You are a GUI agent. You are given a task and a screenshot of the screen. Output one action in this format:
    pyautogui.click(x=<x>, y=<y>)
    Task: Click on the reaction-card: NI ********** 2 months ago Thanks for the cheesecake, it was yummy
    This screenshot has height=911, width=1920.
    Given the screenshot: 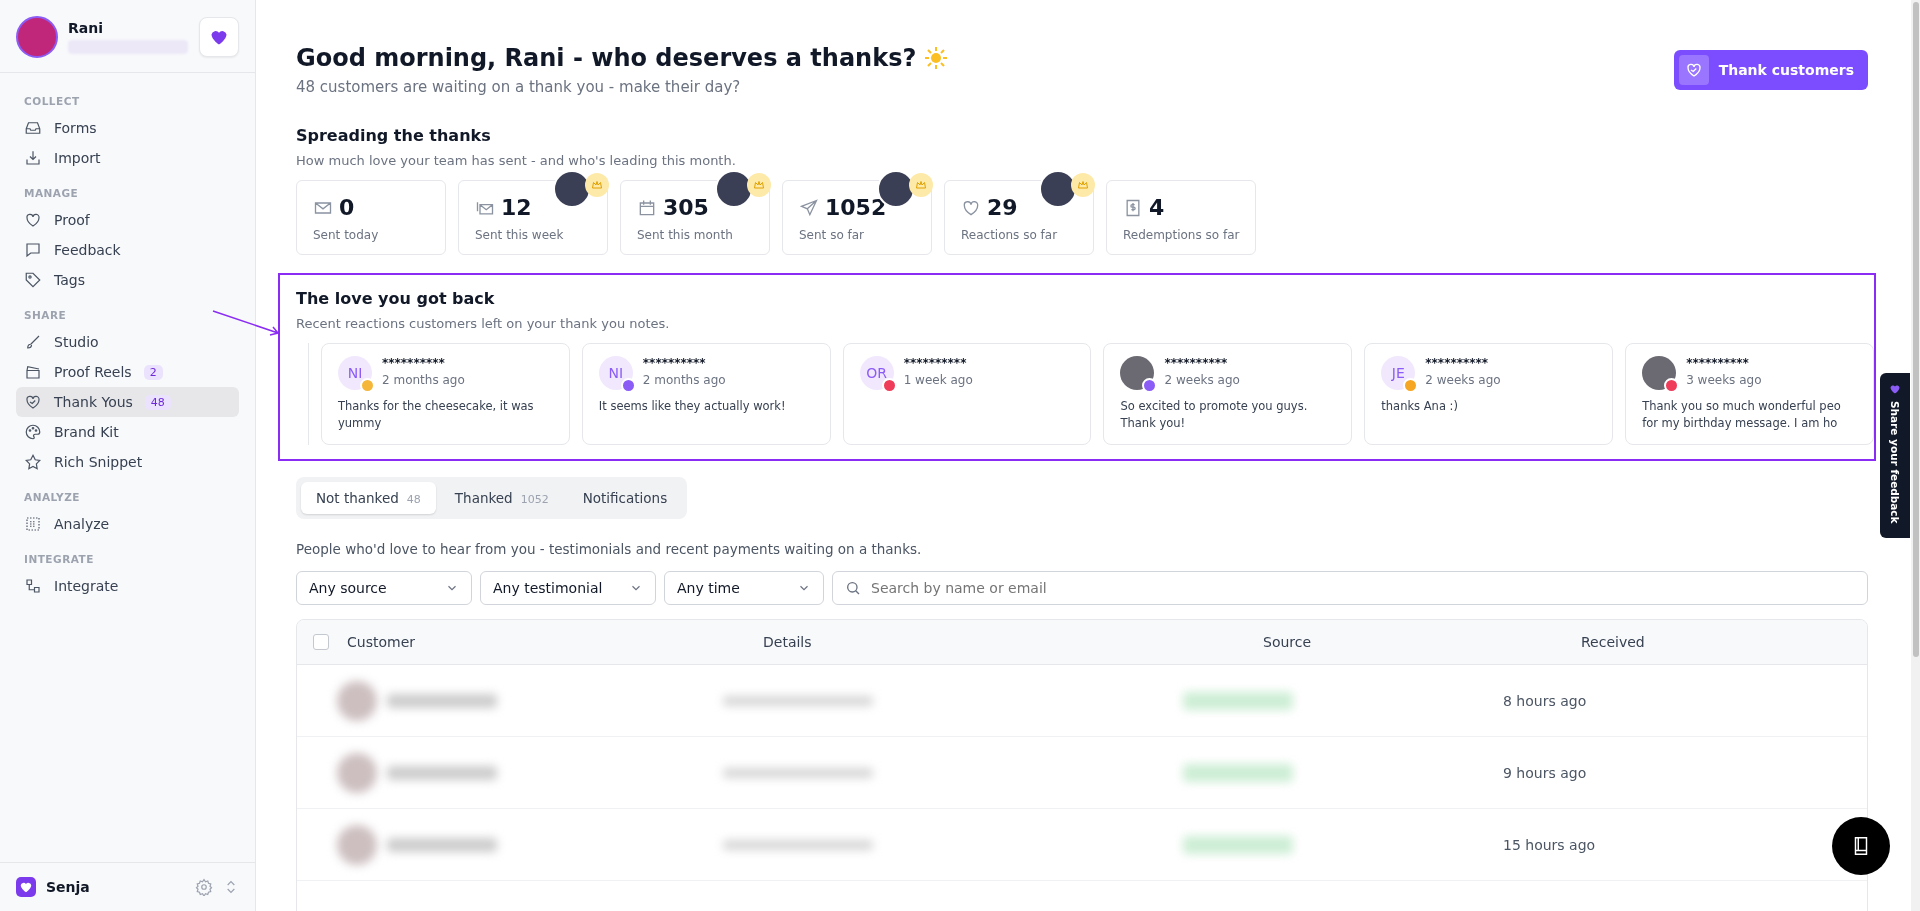 What is the action you would take?
    pyautogui.click(x=445, y=394)
    